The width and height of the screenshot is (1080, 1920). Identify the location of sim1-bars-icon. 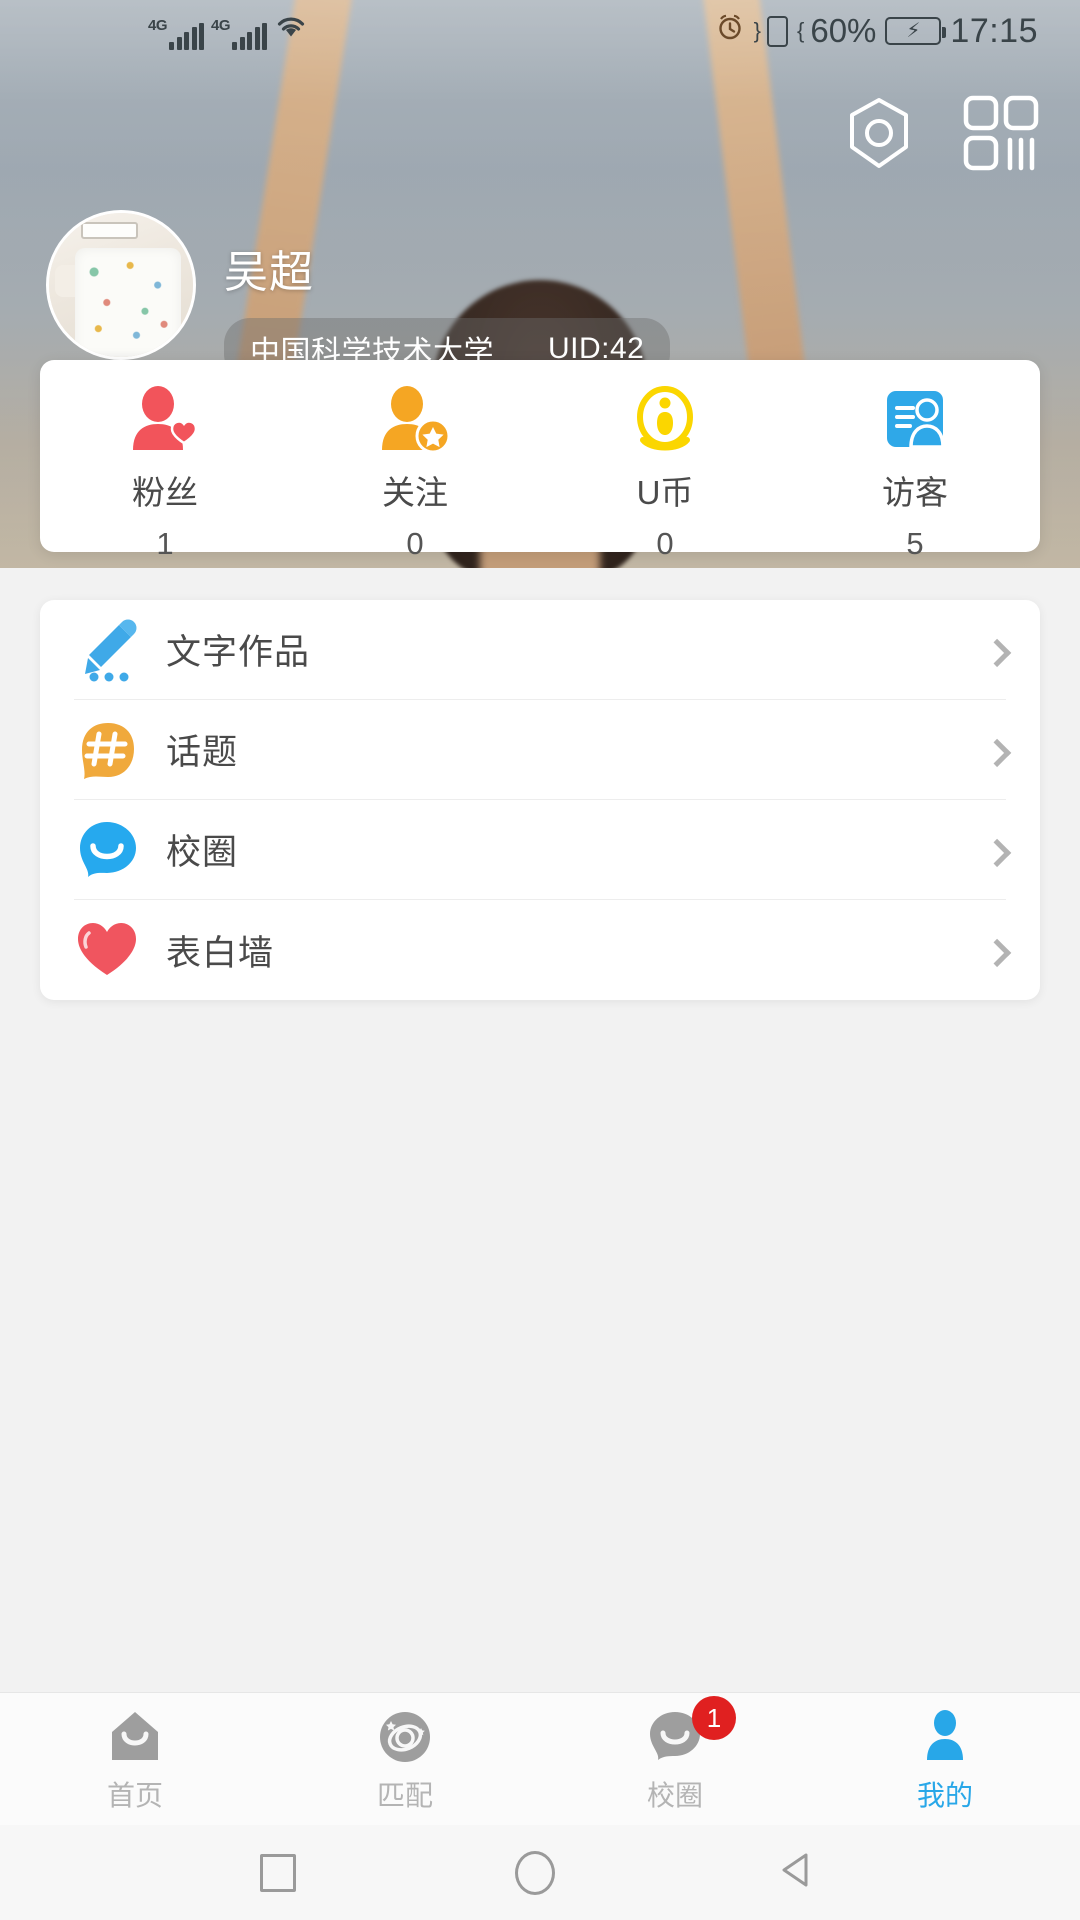
(187, 36).